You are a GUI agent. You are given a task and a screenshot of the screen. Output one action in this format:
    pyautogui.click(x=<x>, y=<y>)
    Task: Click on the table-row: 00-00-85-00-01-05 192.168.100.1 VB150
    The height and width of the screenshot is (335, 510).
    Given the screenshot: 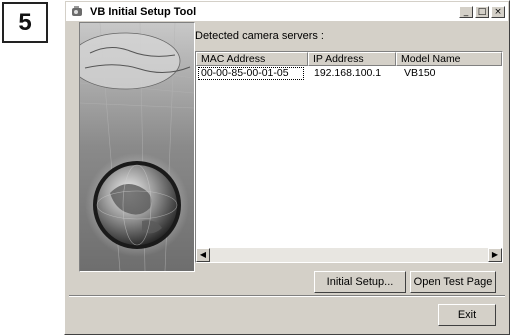 What is the action you would take?
    pyautogui.click(x=351, y=73)
    